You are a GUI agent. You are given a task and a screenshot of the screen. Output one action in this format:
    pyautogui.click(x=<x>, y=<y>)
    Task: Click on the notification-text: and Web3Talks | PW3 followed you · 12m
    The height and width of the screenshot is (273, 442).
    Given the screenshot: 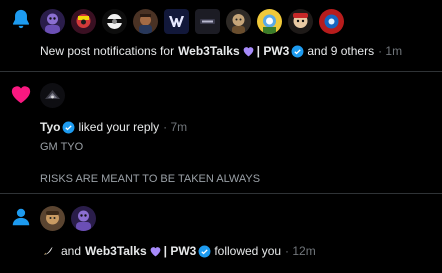 What is the action you would take?
    pyautogui.click(x=178, y=251)
    